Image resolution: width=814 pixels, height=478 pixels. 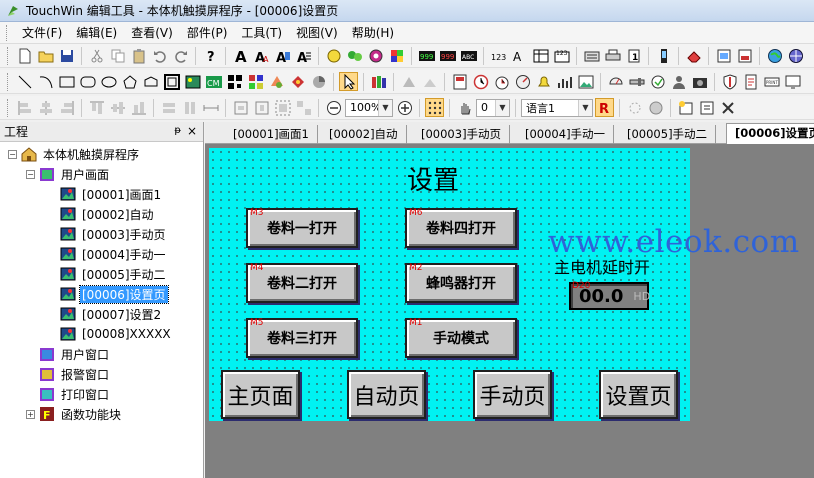 What do you see at coordinates (543, 81) in the screenshot?
I see `alarm-button` at bounding box center [543, 81].